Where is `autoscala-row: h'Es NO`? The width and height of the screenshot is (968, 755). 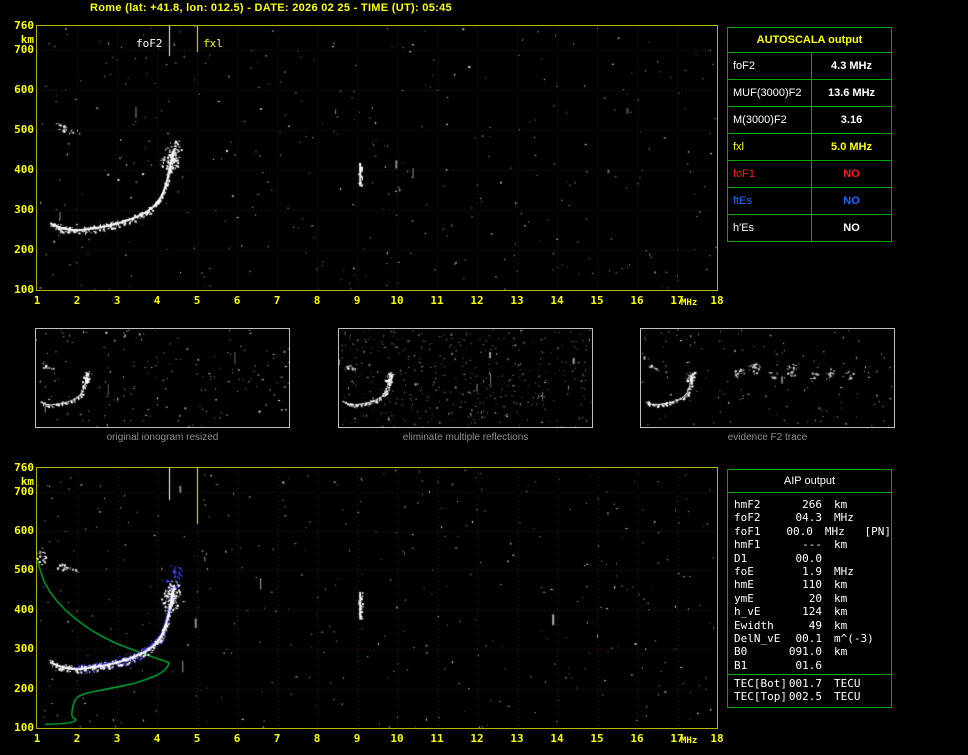 autoscala-row: h'Es NO is located at coordinates (809, 228).